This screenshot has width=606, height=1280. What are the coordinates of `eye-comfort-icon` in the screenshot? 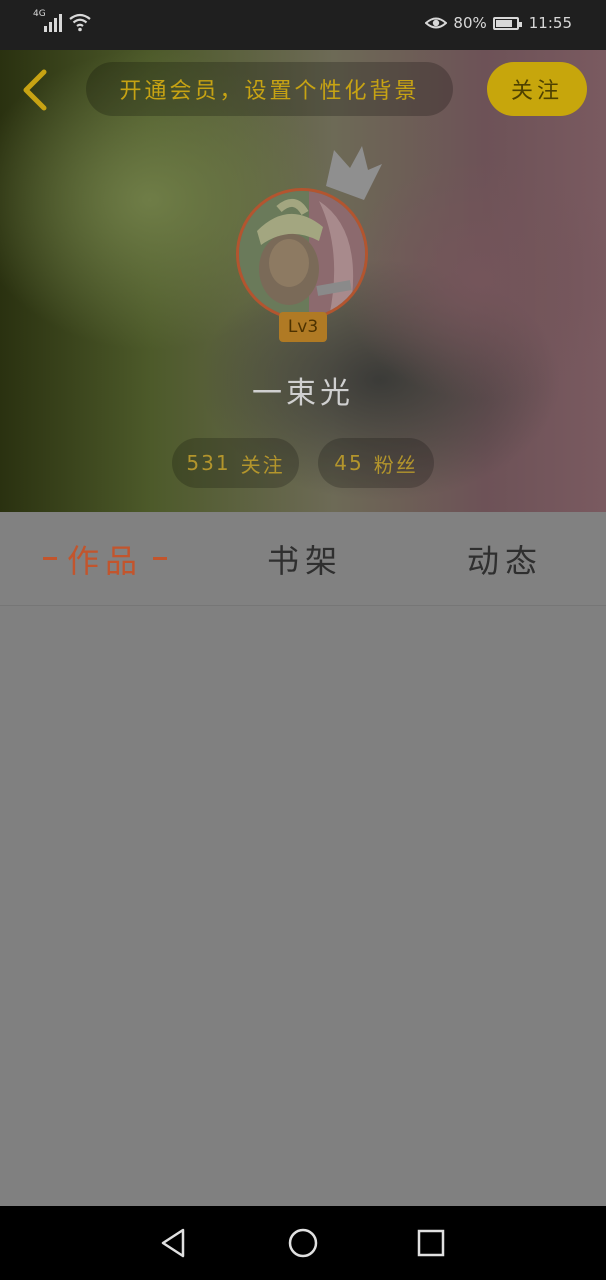 It's located at (436, 23).